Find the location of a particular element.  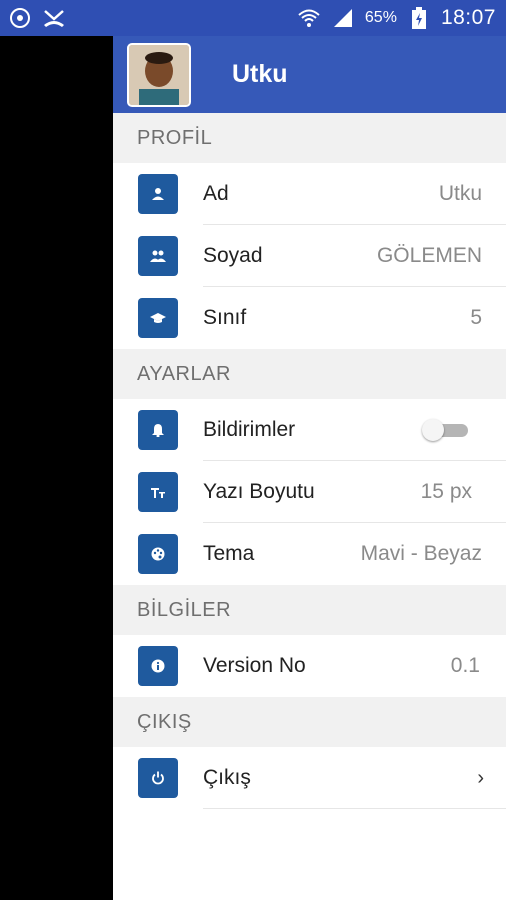

row-label: Yazı Boyutu is located at coordinates (259, 491).